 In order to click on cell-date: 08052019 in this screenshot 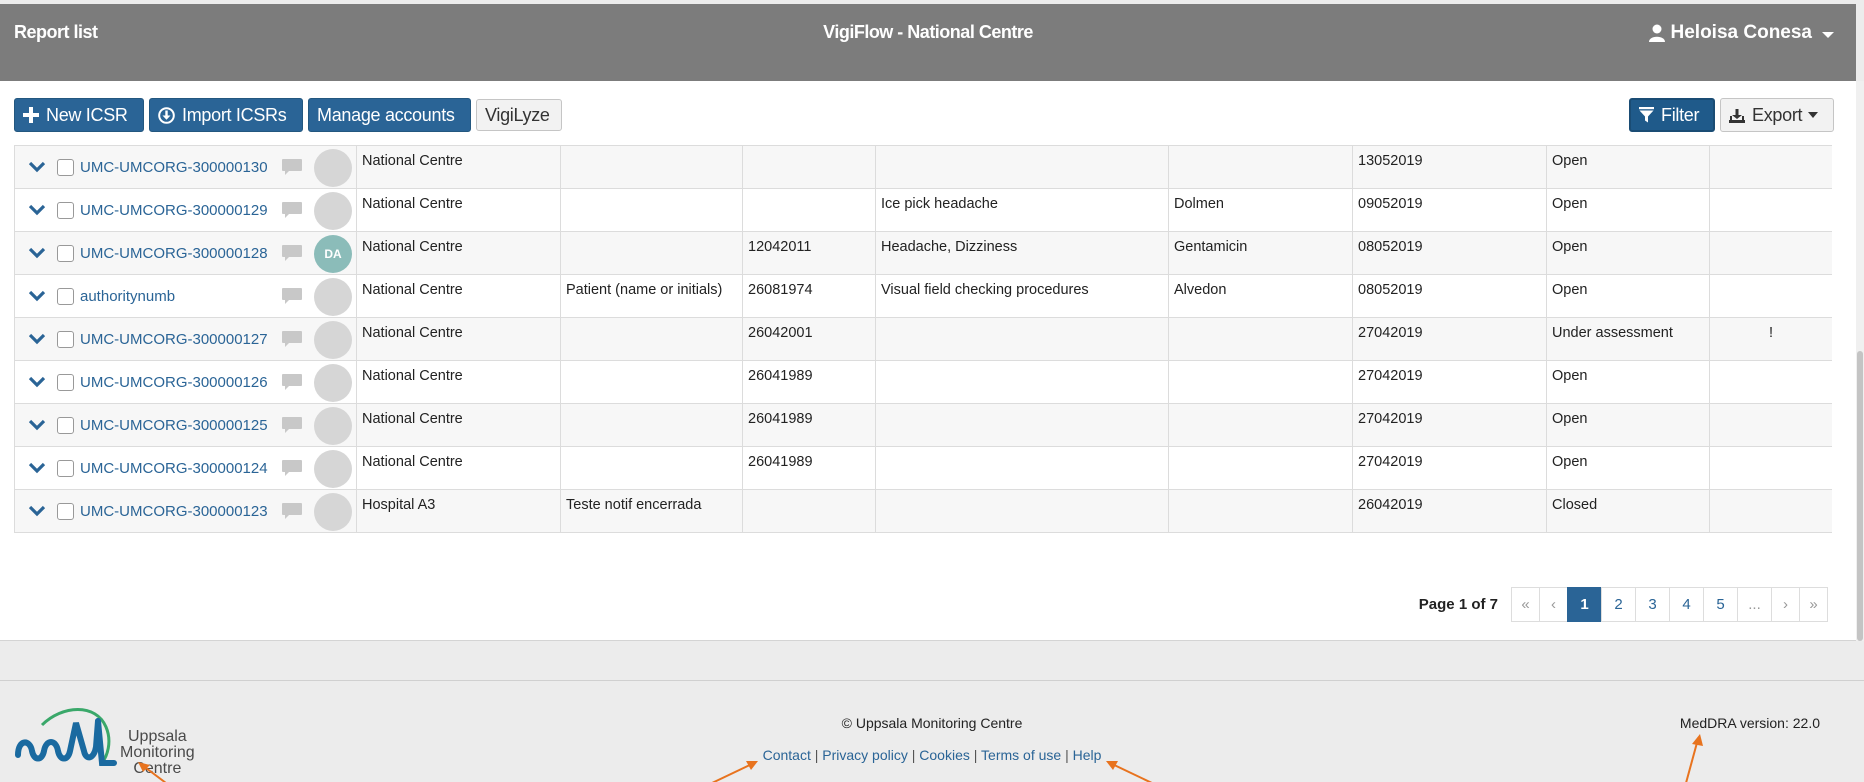, I will do `click(1449, 253)`.